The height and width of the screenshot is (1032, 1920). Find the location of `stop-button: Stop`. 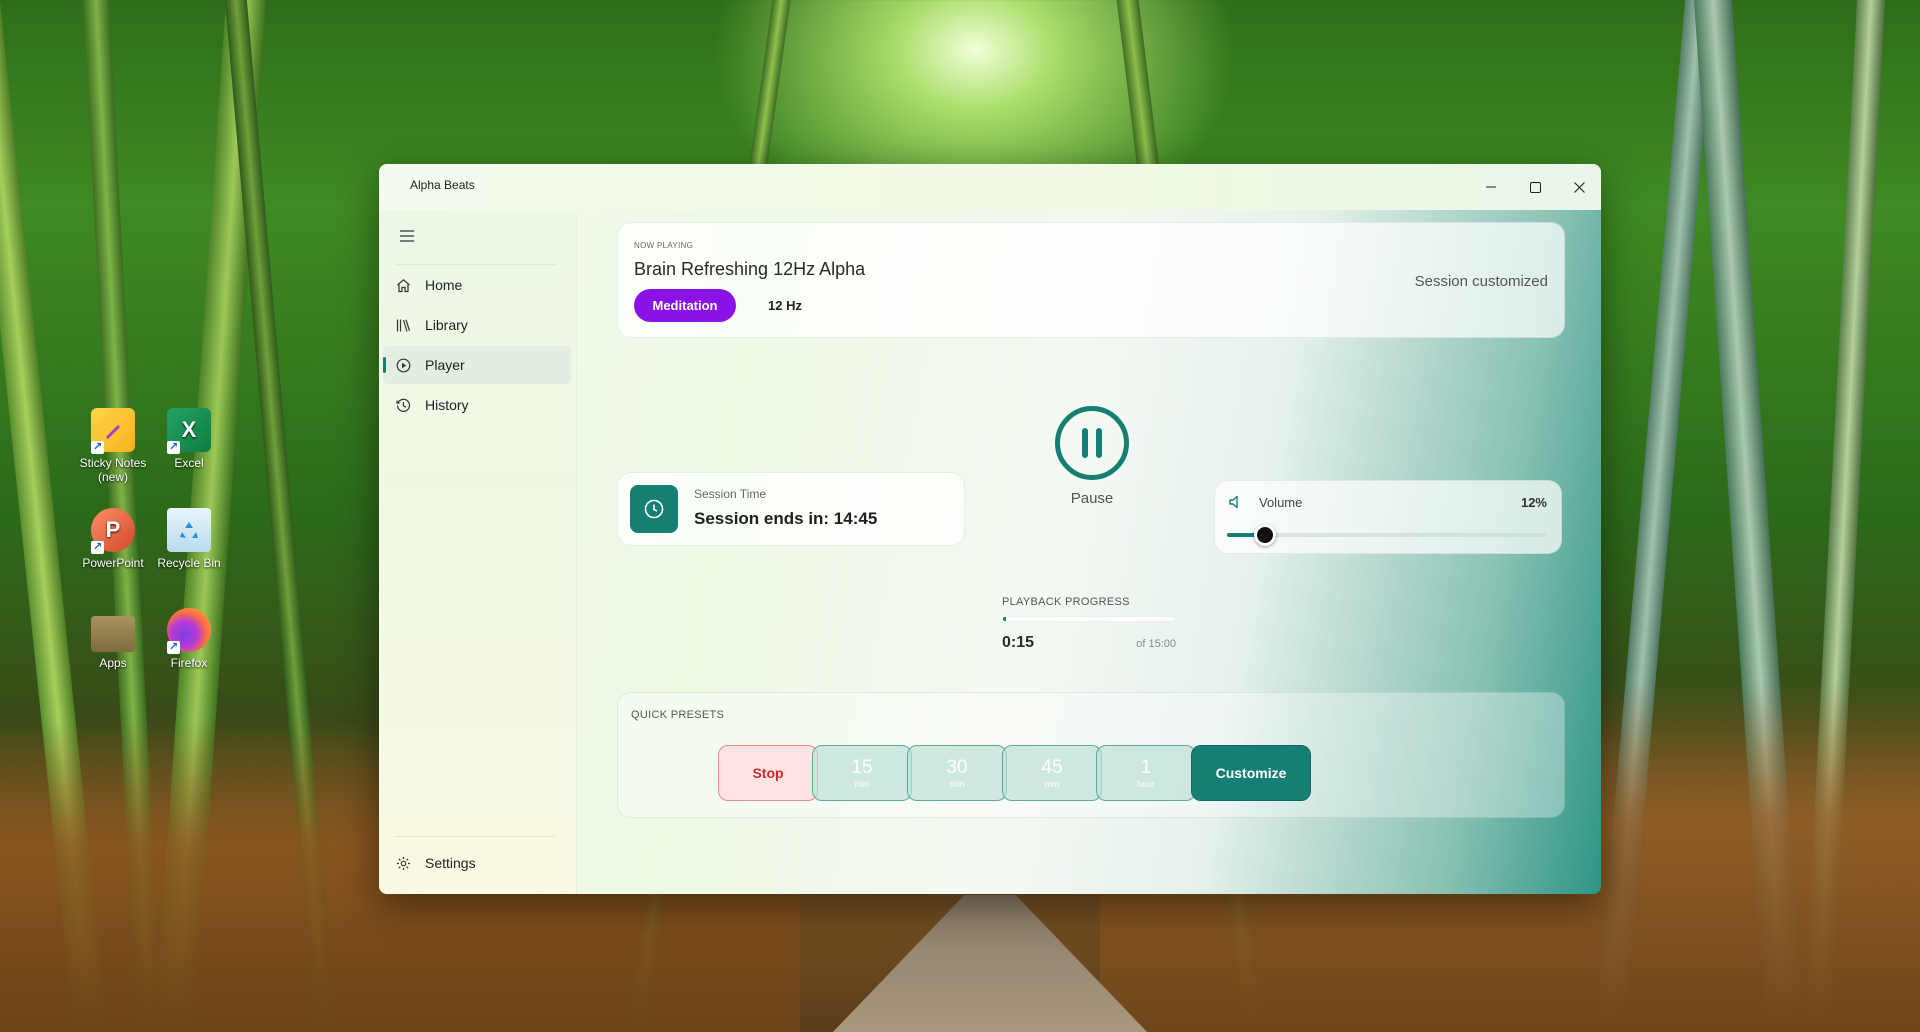

stop-button: Stop is located at coordinates (768, 773).